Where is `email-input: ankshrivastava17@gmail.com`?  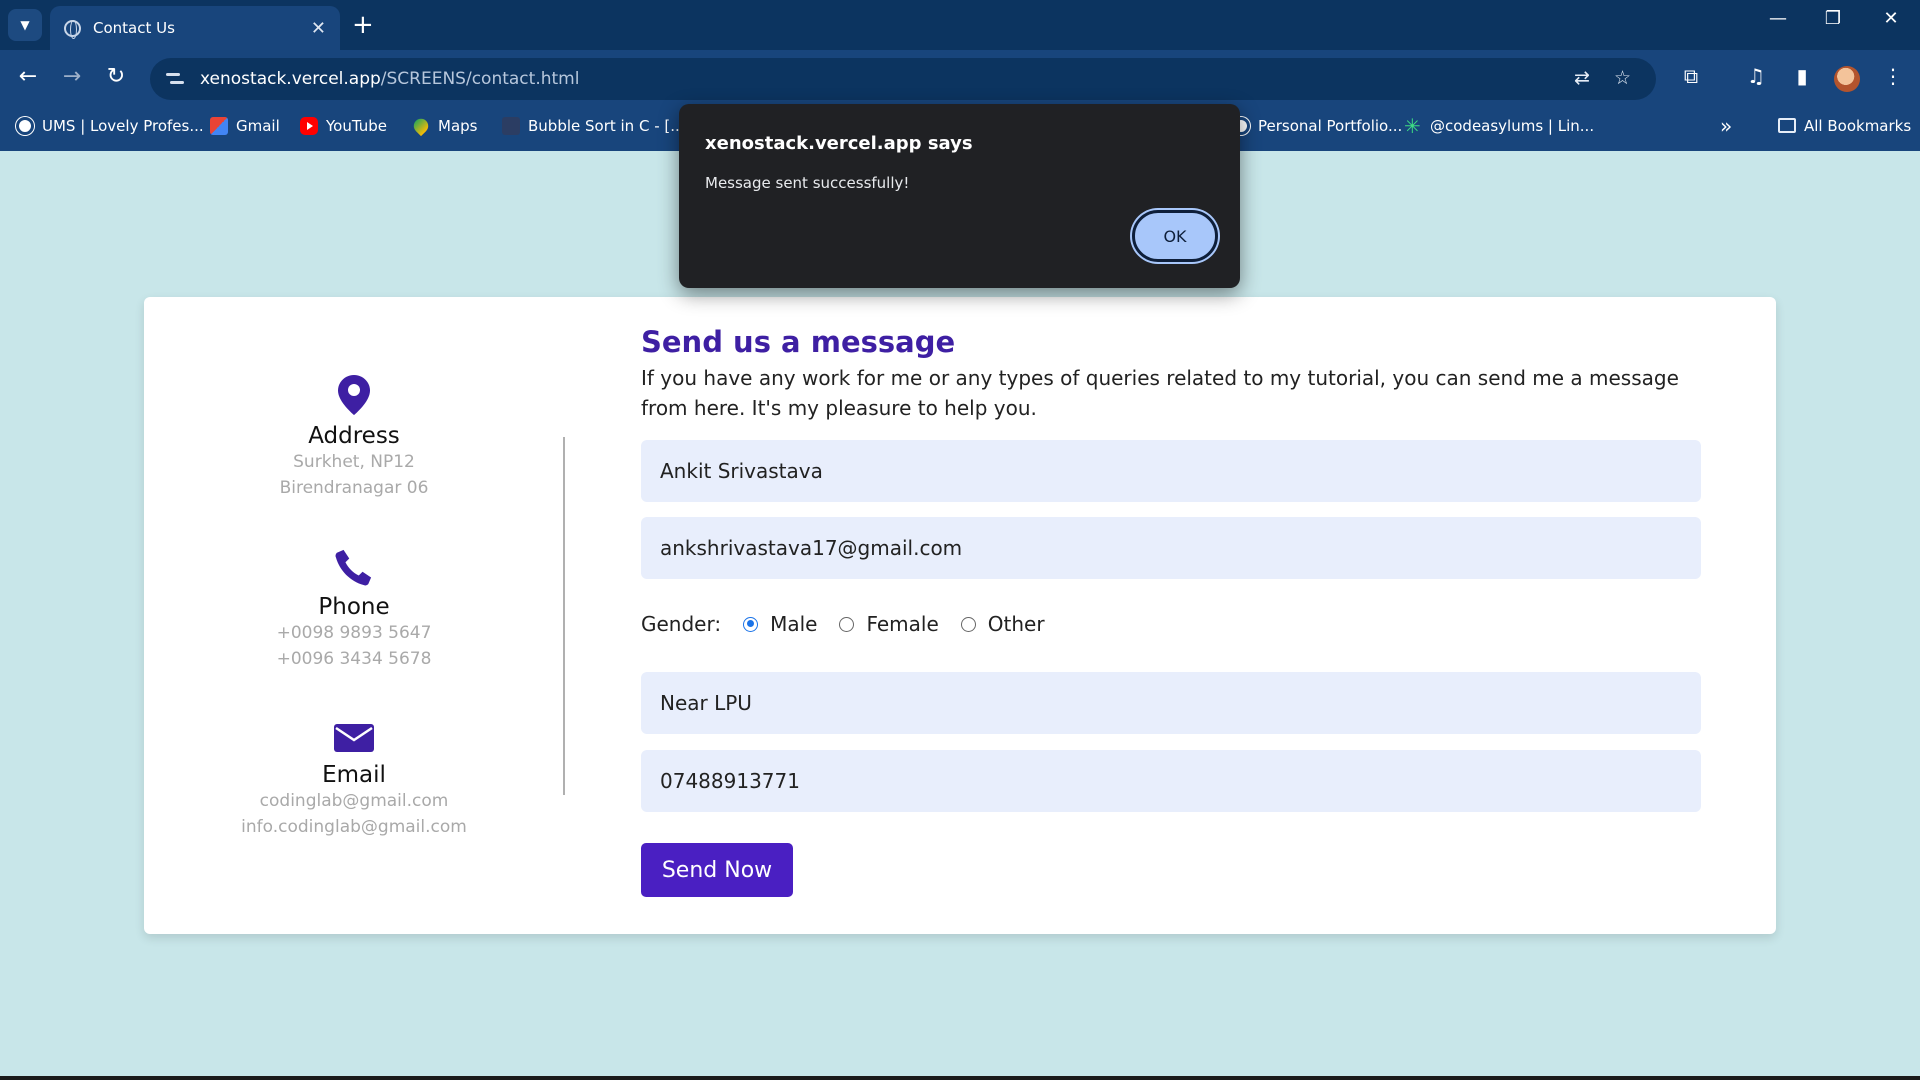
email-input: ankshrivastava17@gmail.com is located at coordinates (1171, 548).